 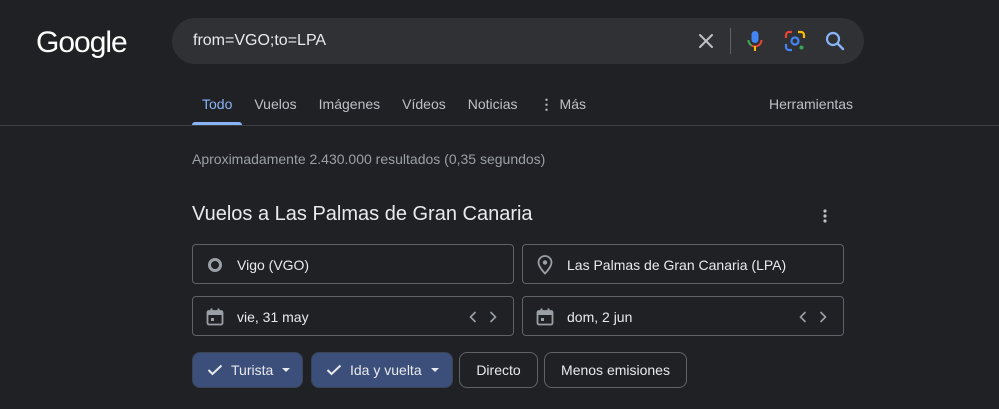 What do you see at coordinates (82, 43) in the screenshot?
I see `google-logo: Google` at bounding box center [82, 43].